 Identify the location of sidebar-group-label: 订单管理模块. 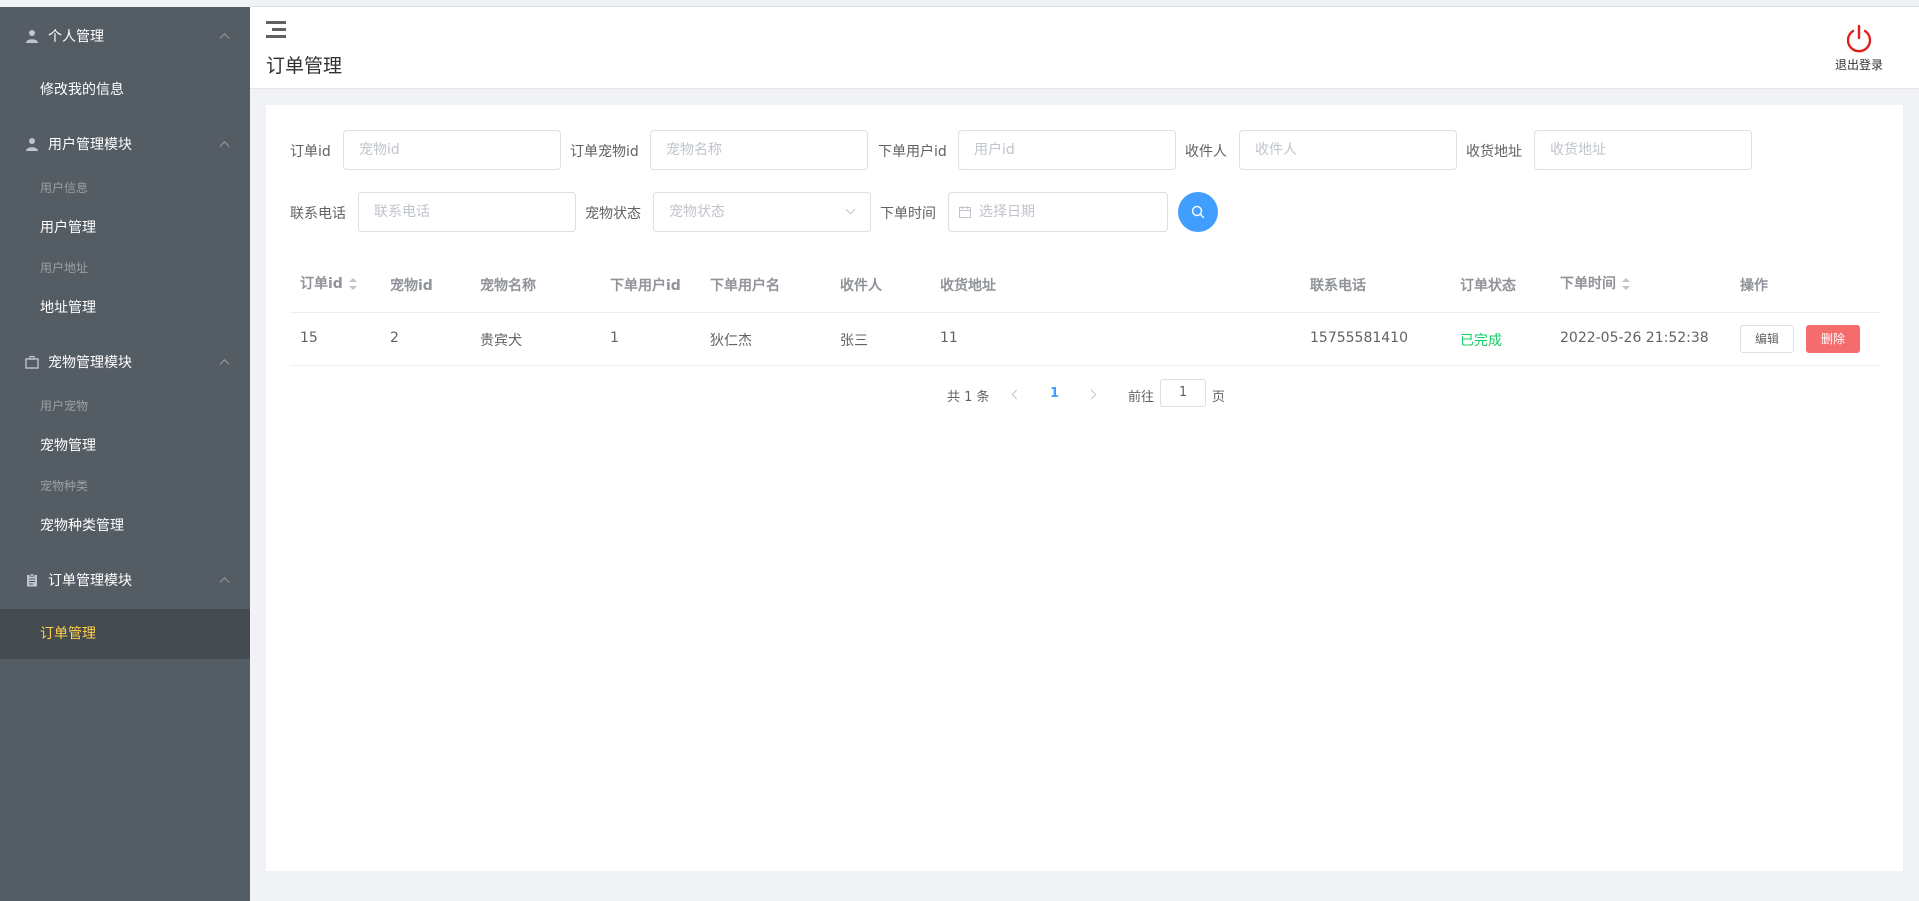
(90, 581).